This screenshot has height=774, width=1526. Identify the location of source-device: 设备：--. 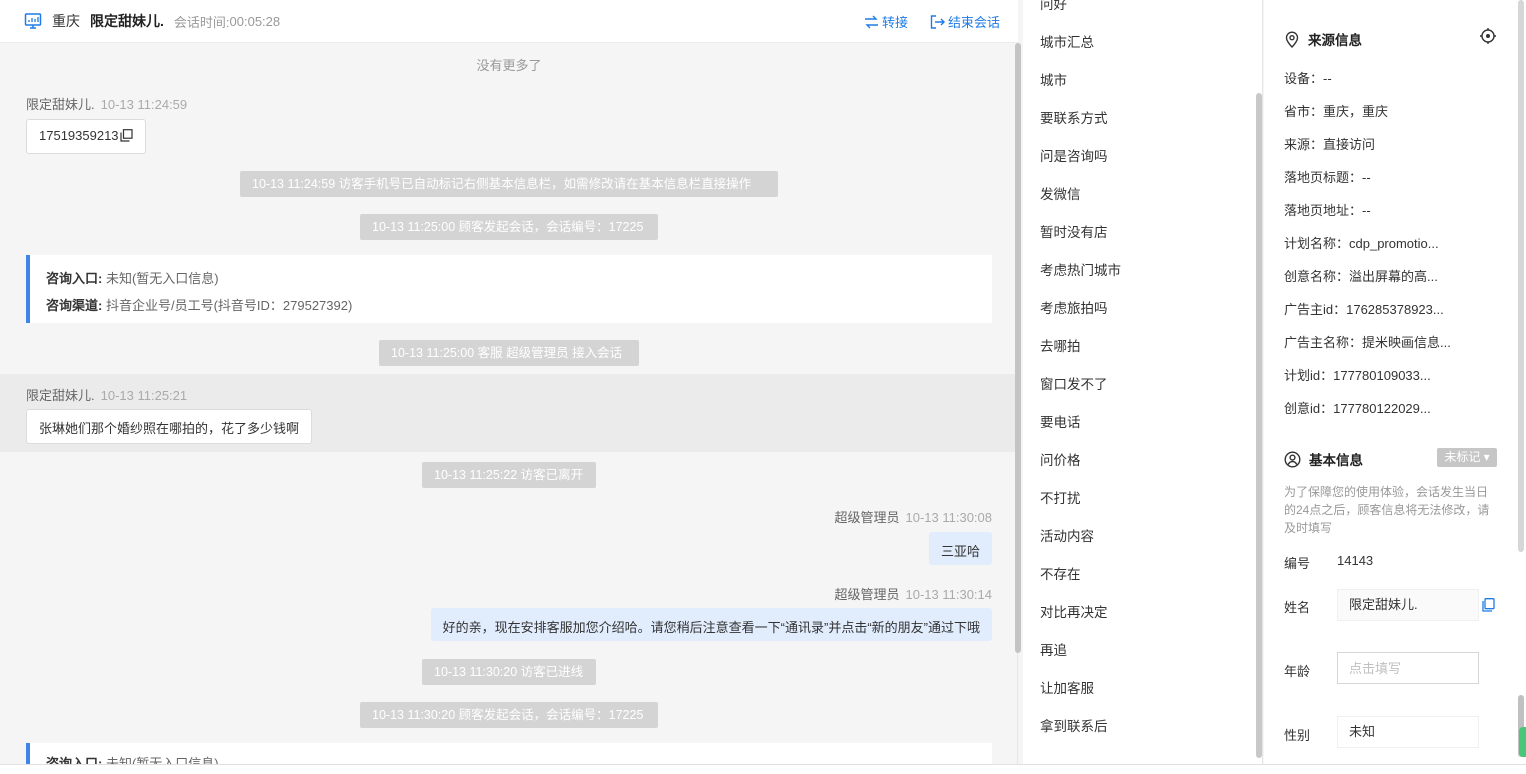
(1308, 78).